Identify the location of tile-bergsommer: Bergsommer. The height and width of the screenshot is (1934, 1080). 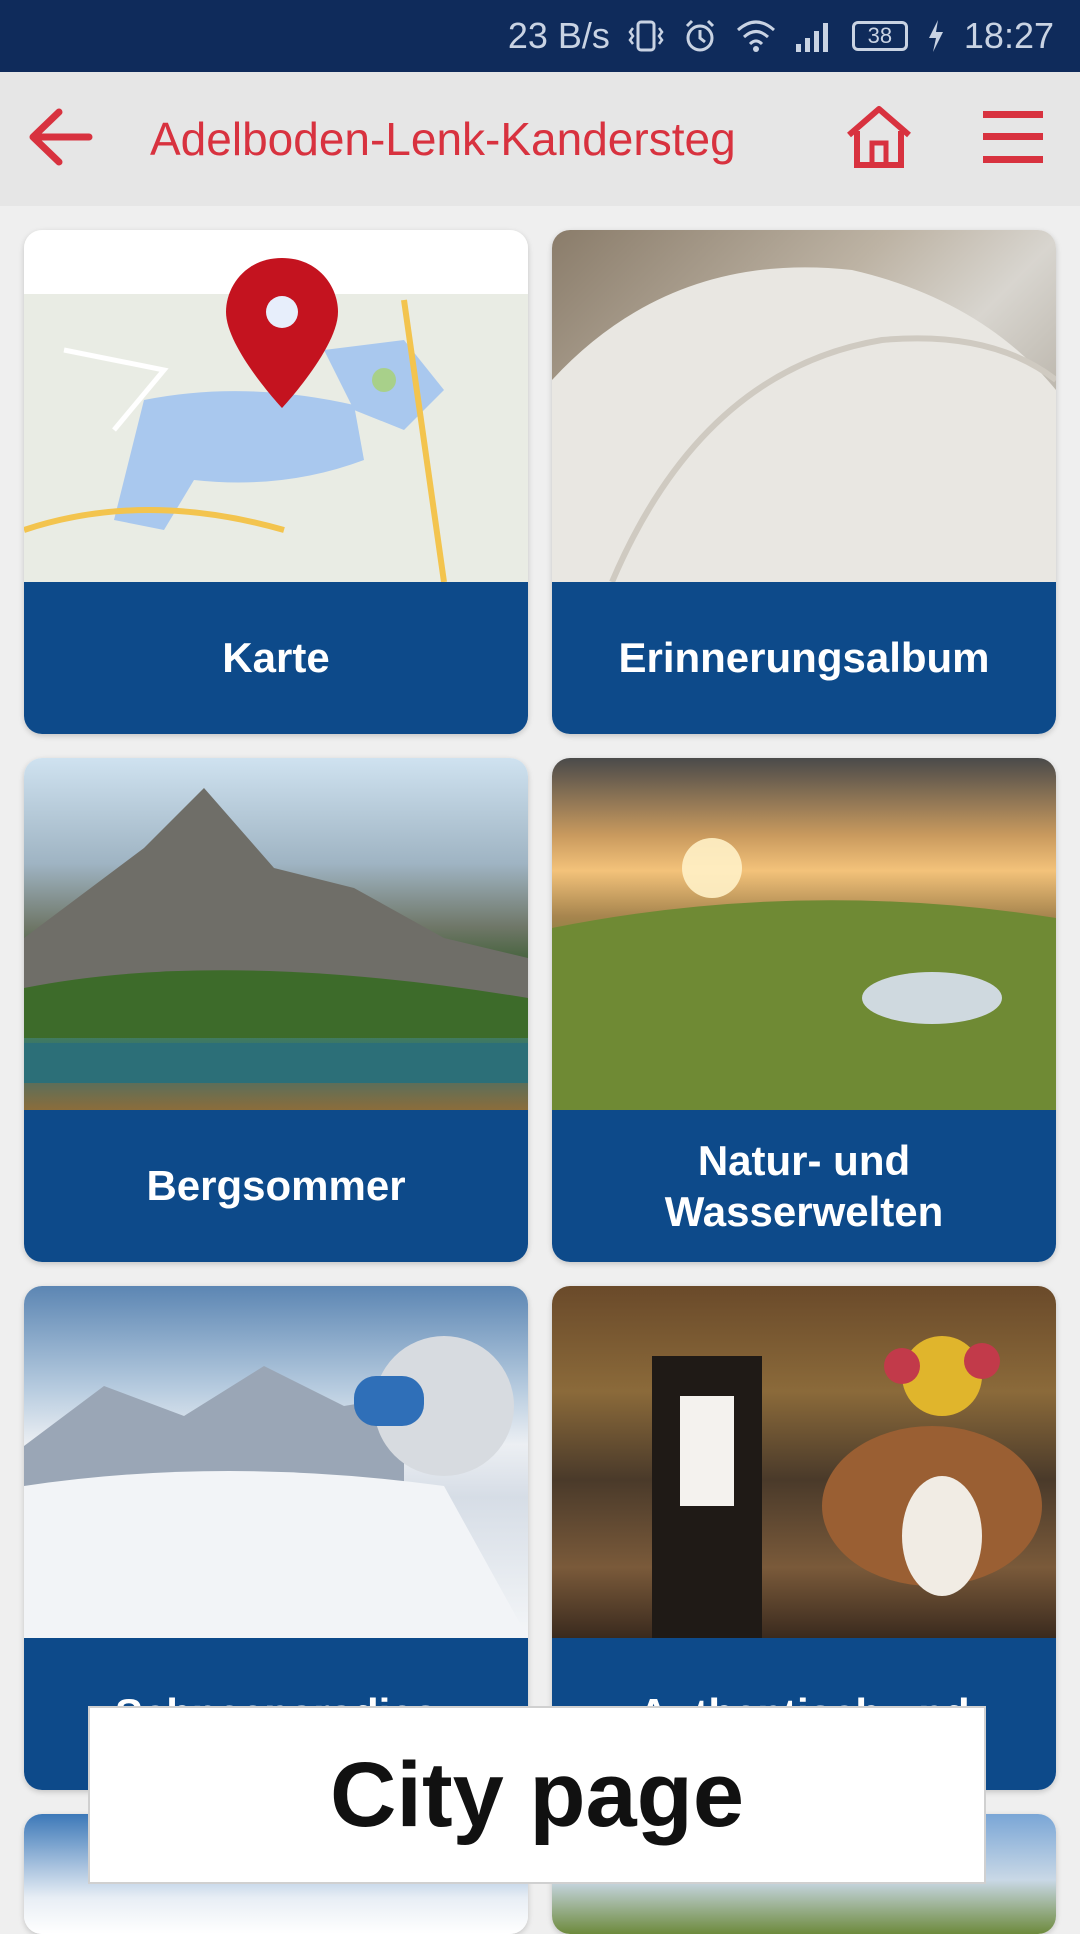
(276, 1010).